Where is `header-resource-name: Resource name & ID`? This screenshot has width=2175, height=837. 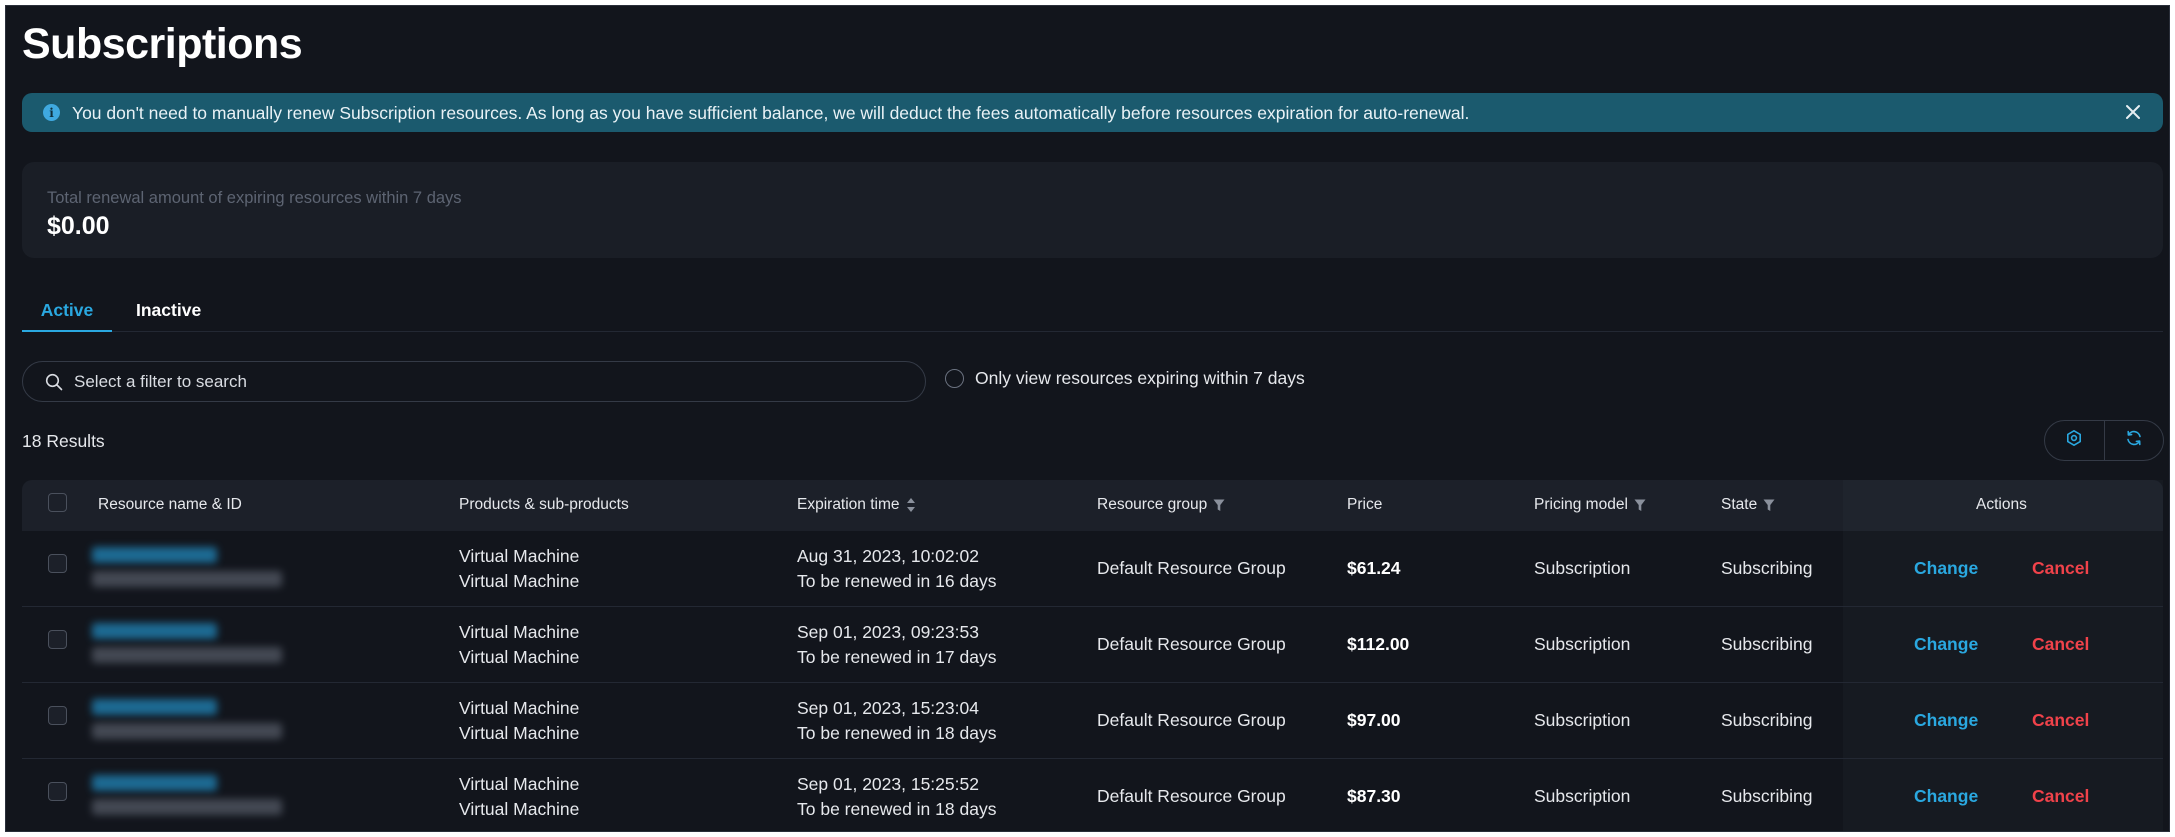 header-resource-name: Resource name & ID is located at coordinates (170, 505).